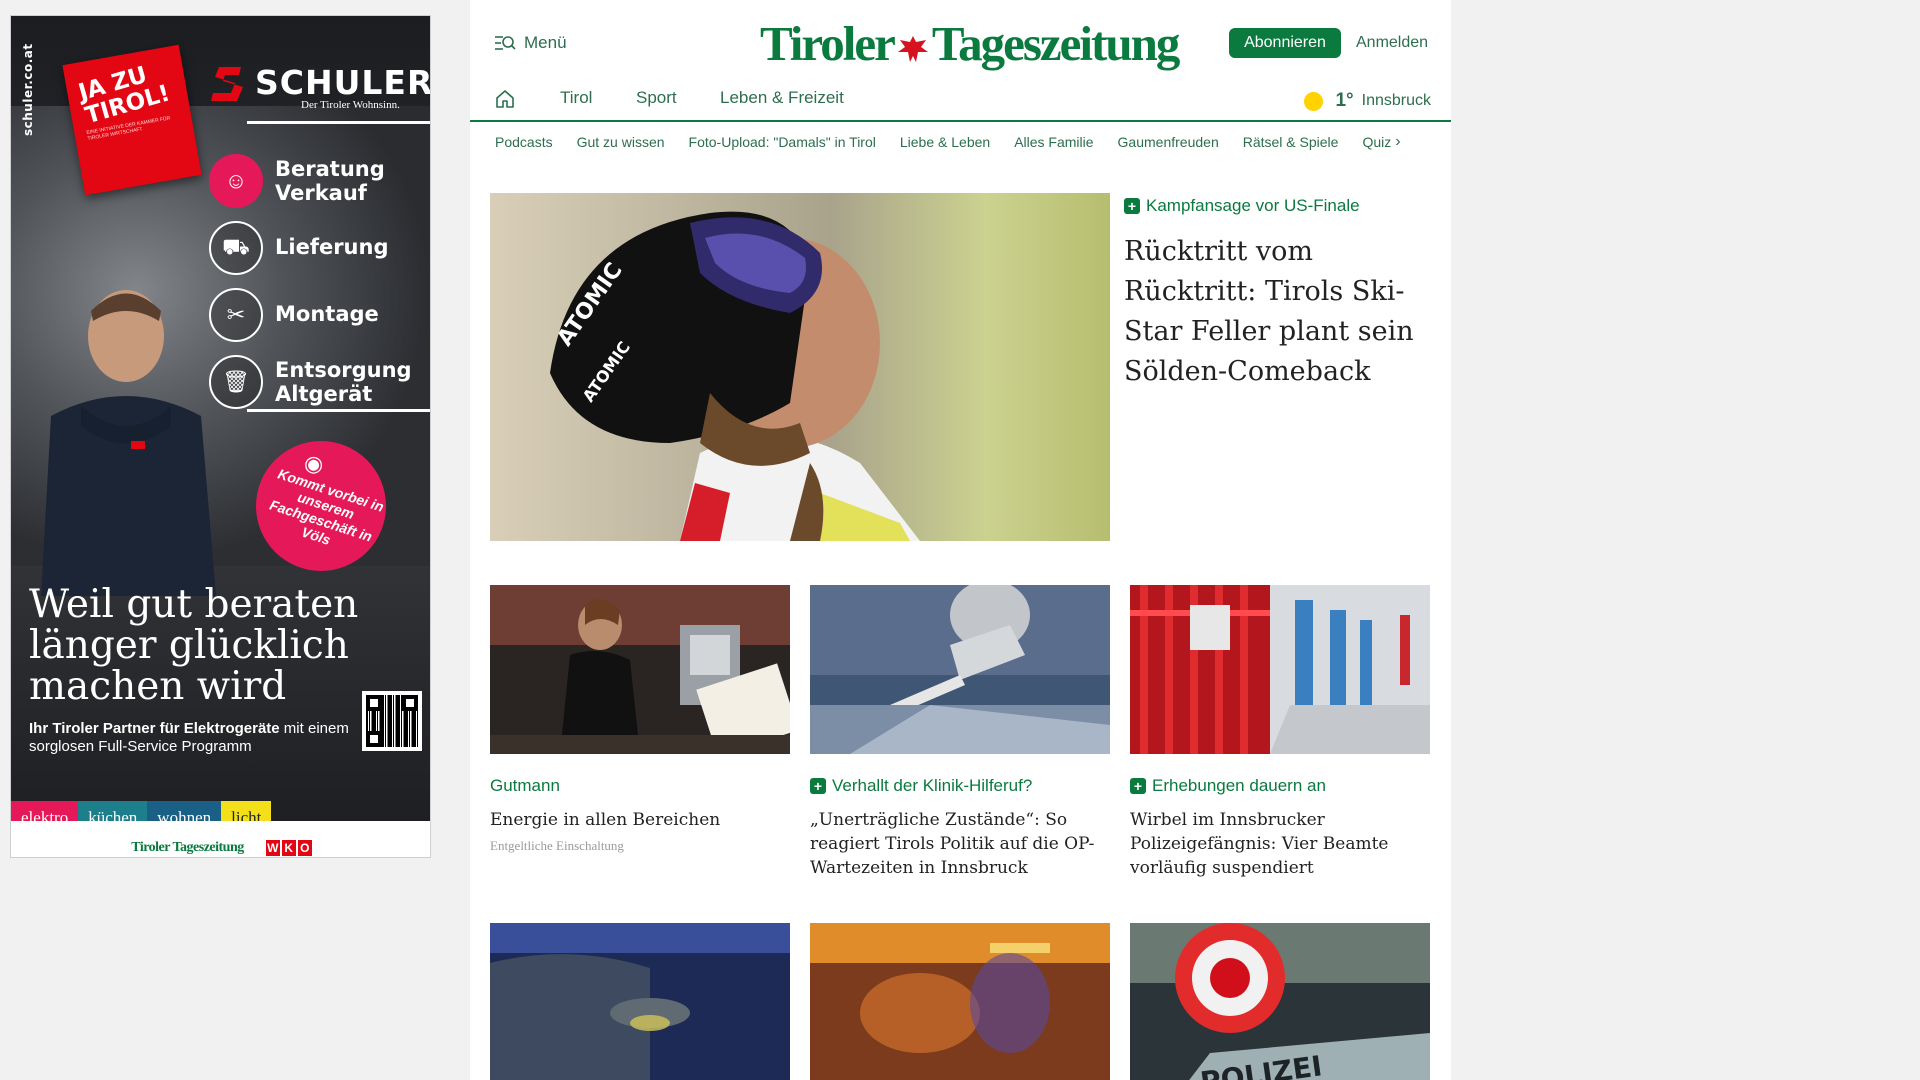 The width and height of the screenshot is (1920, 1080). What do you see at coordinates (1253, 205) in the screenshot?
I see `hero-kicker-text: Kampfansage vor US-Finale` at bounding box center [1253, 205].